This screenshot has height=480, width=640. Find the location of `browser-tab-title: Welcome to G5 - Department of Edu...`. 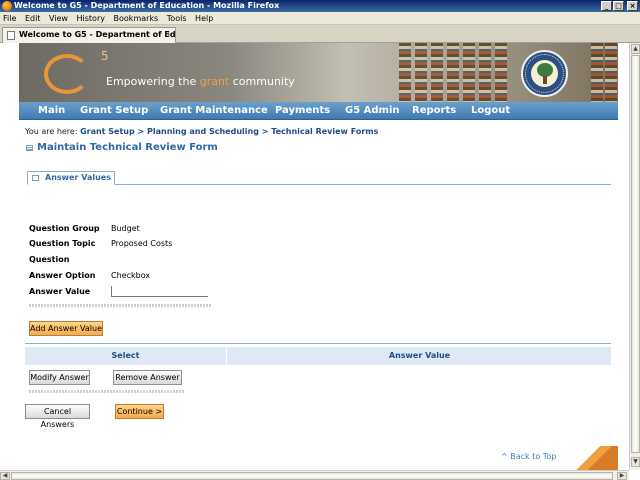

browser-tab-title: Welcome to G5 - Department of Edu... is located at coordinates (97, 34).